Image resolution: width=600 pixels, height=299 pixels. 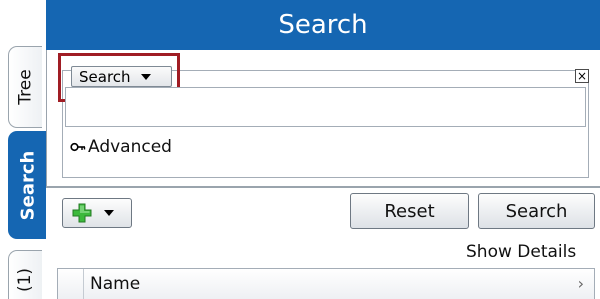 What do you see at coordinates (78, 147) in the screenshot?
I see `key-icon` at bounding box center [78, 147].